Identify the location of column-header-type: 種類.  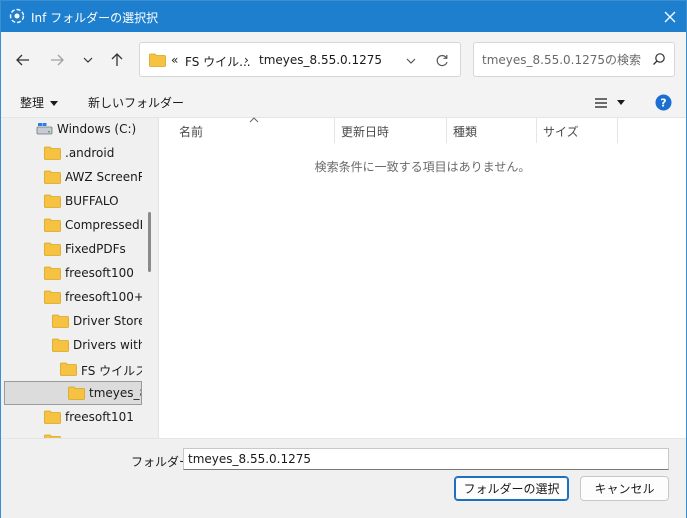
(491, 131).